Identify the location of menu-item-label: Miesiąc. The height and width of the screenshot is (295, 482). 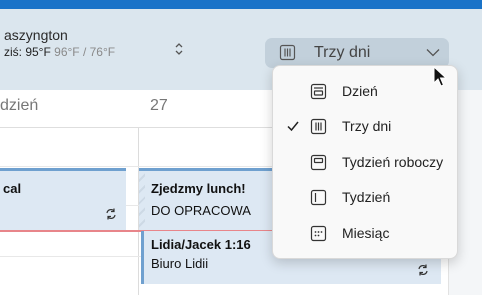
(366, 233).